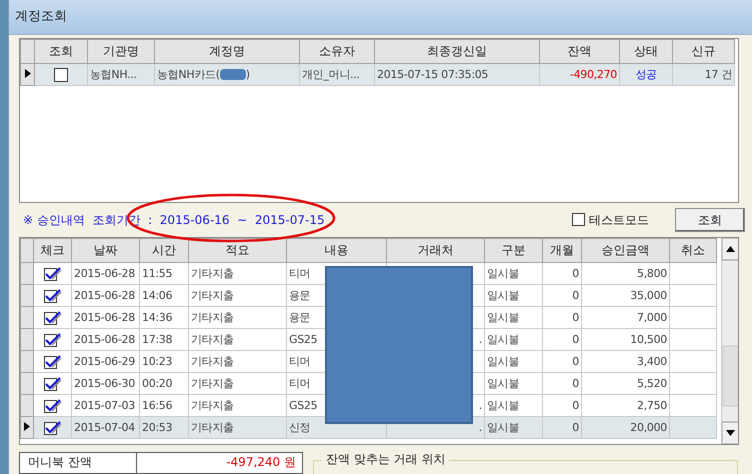 The height and width of the screenshot is (474, 752). What do you see at coordinates (164, 361) in the screenshot?
I see `table-cell: 10:23` at bounding box center [164, 361].